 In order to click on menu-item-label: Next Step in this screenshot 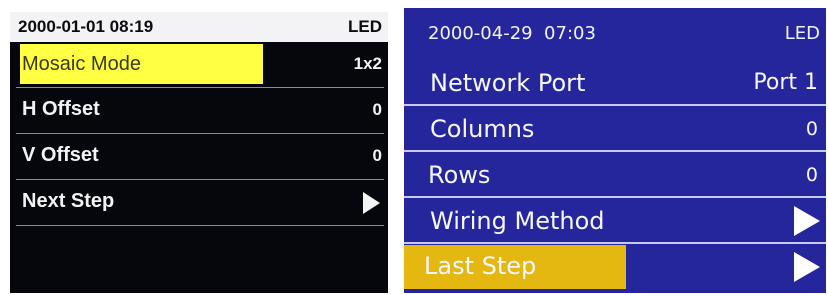, I will do `click(68, 201)`.